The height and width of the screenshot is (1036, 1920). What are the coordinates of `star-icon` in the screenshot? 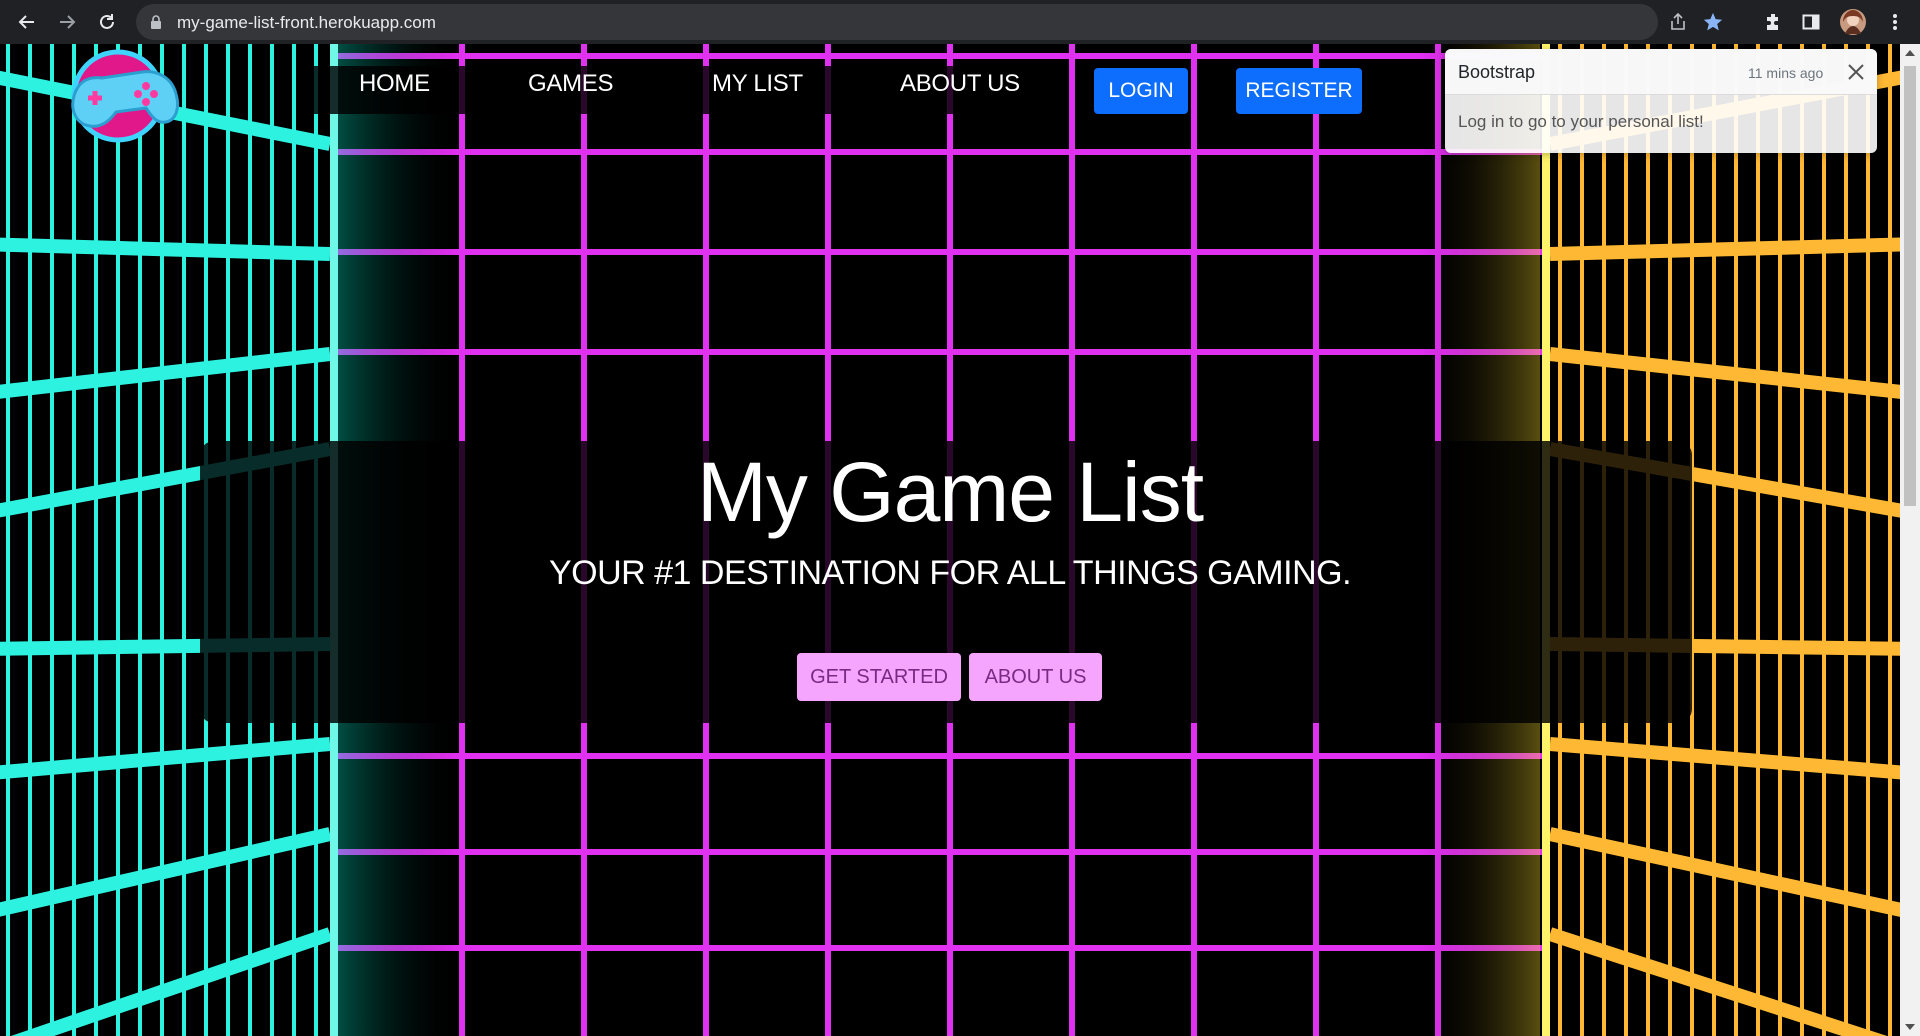 It's located at (1713, 24).